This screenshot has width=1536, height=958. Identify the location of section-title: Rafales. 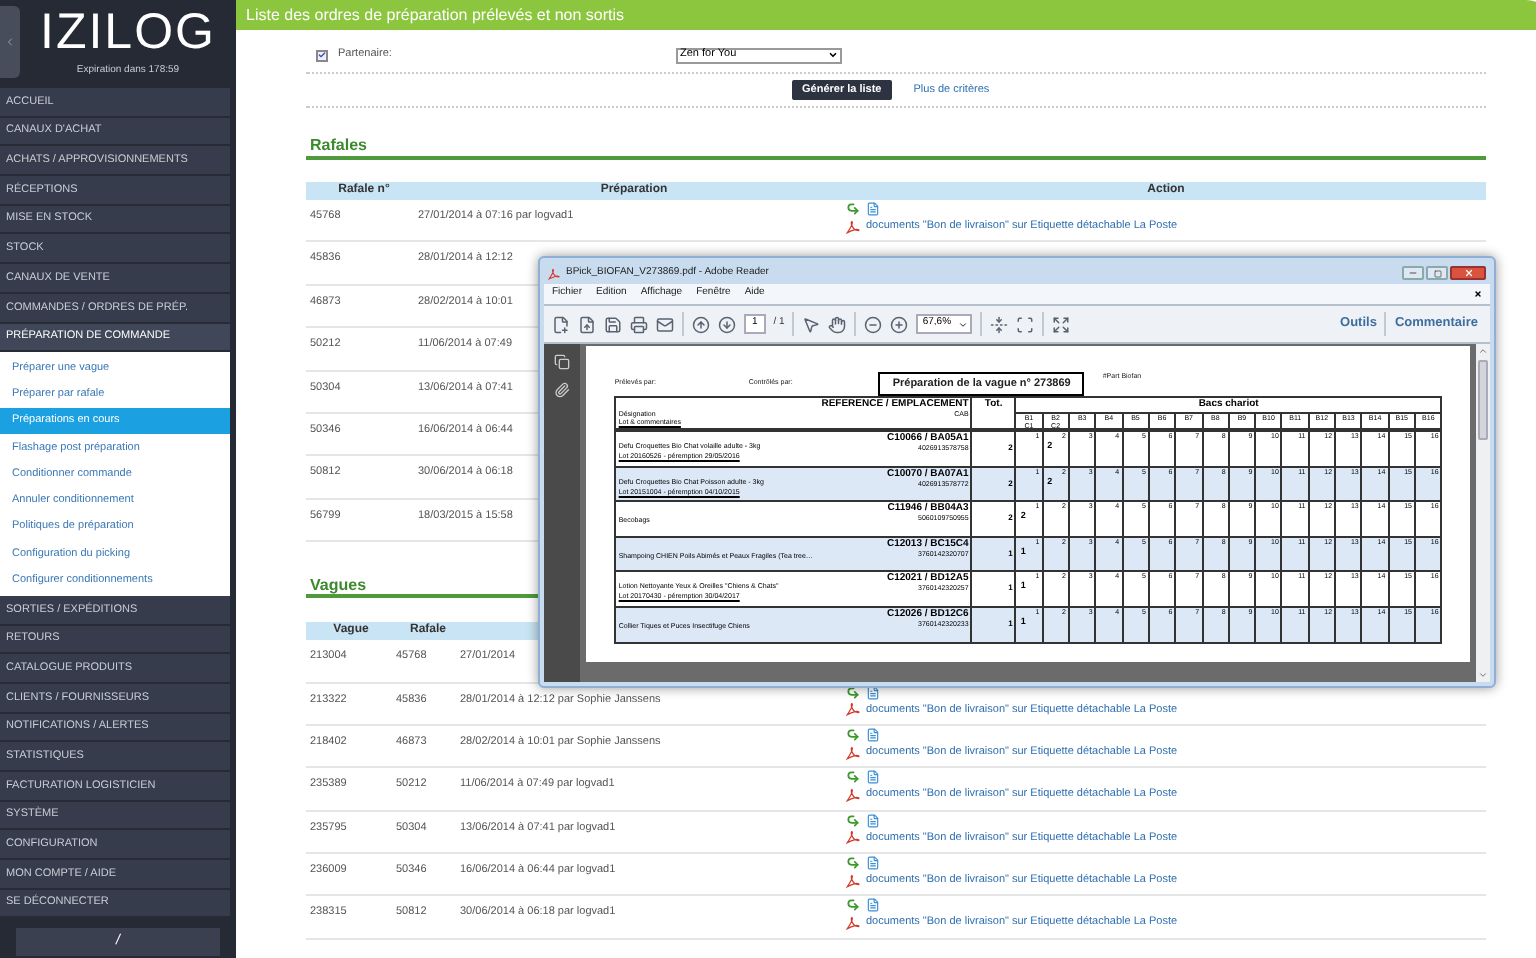
(338, 146).